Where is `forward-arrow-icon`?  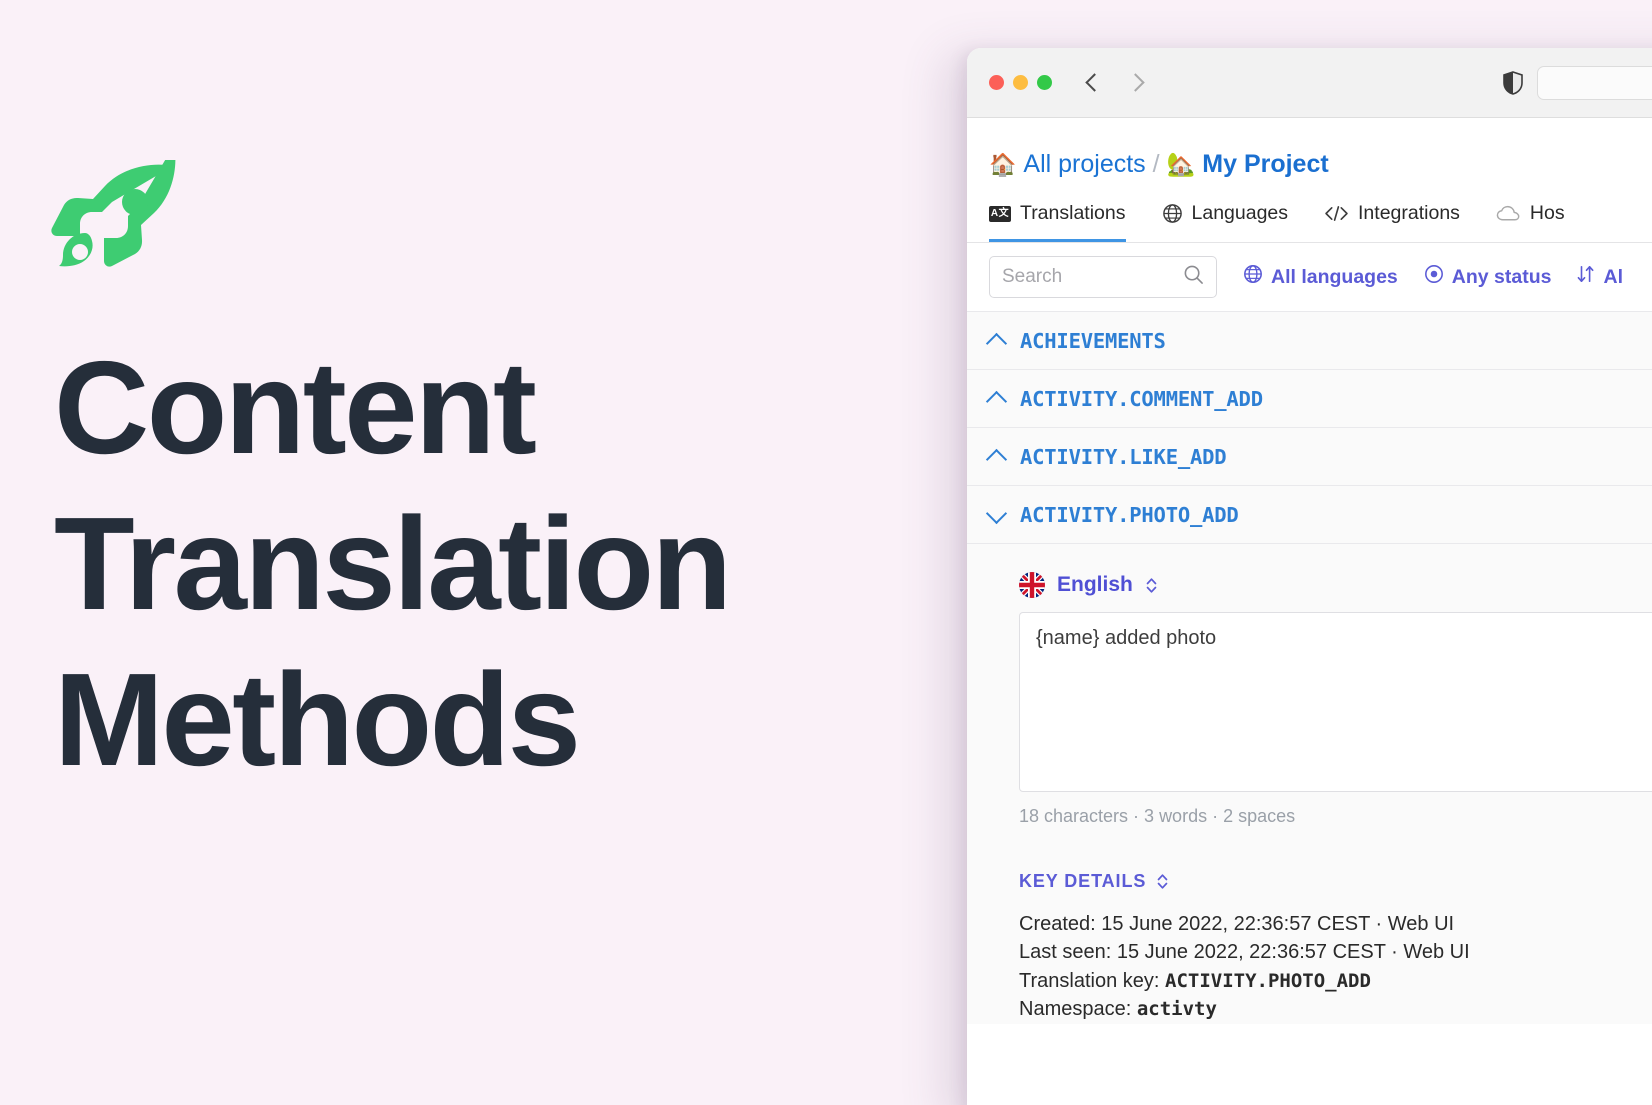
forward-arrow-icon is located at coordinates (1135, 82).